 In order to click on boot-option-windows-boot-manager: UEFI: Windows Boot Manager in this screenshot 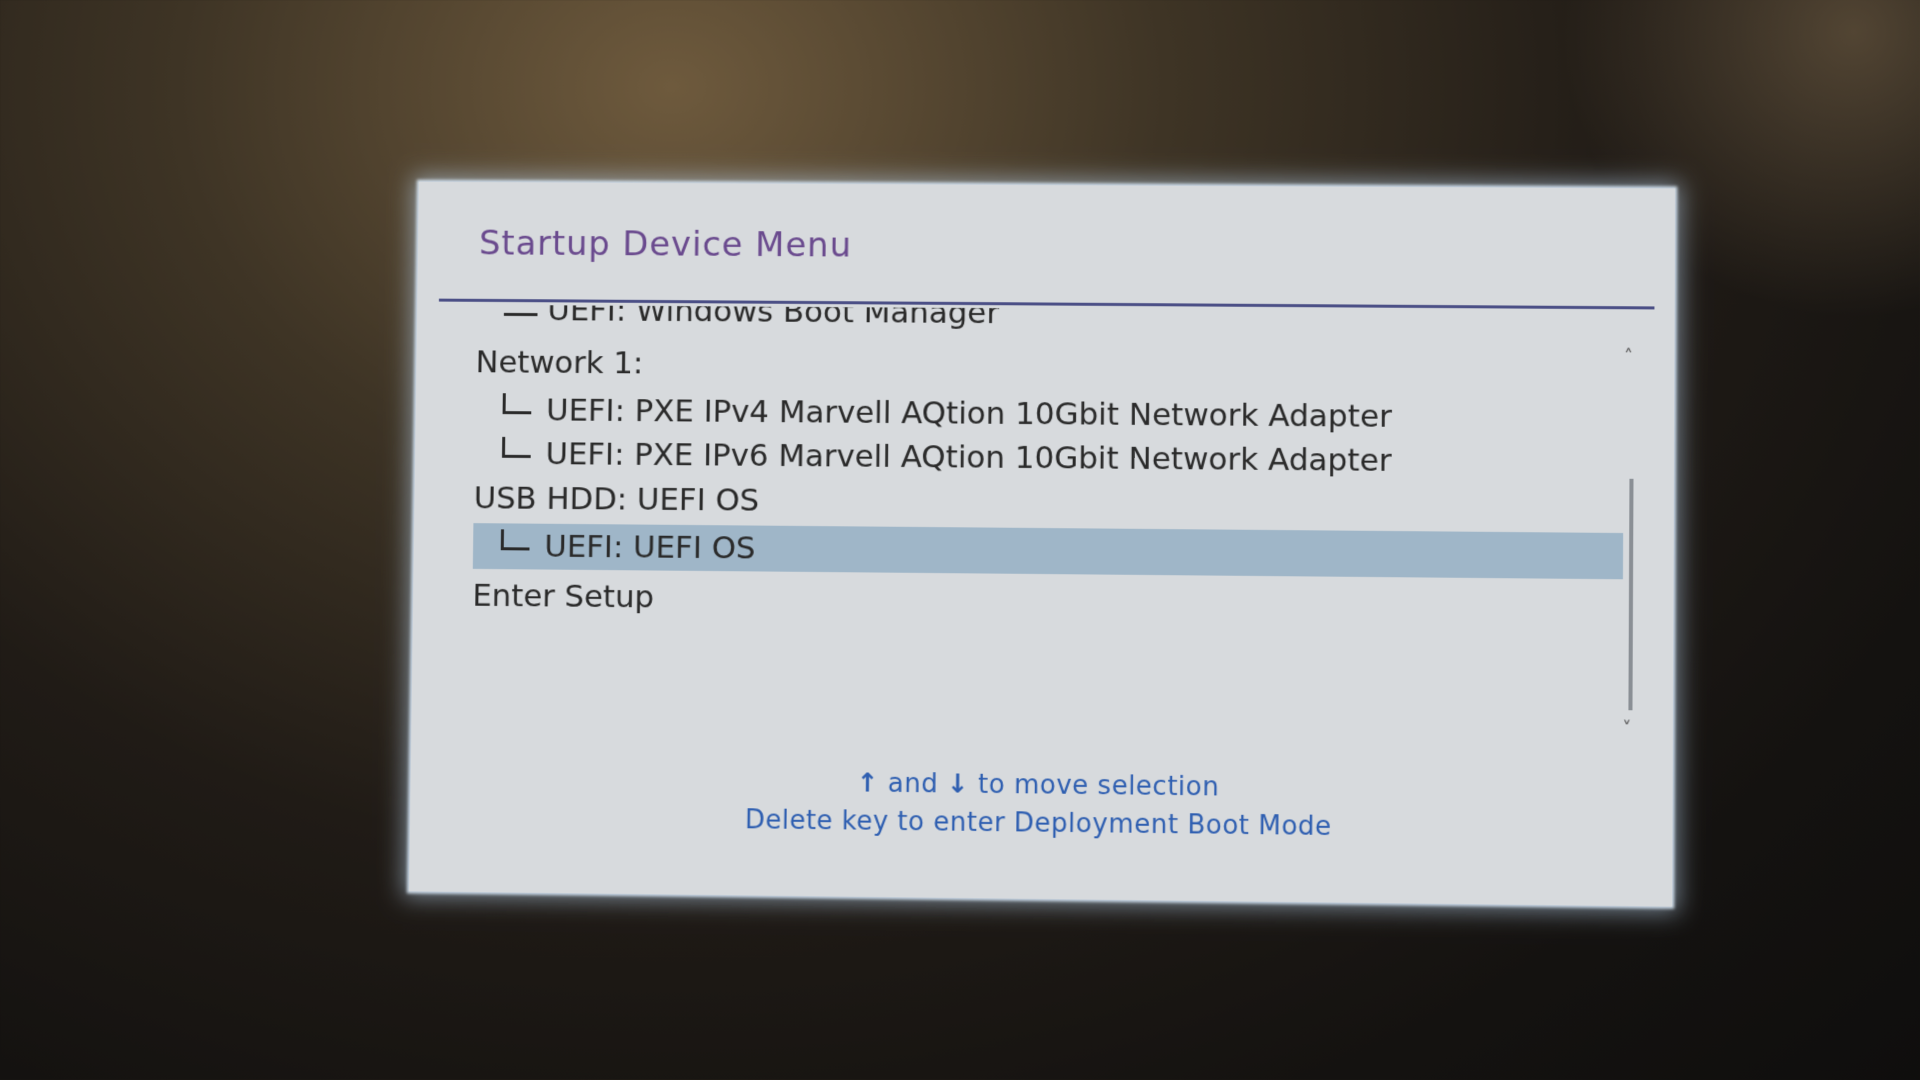, I will do `click(1050, 322)`.